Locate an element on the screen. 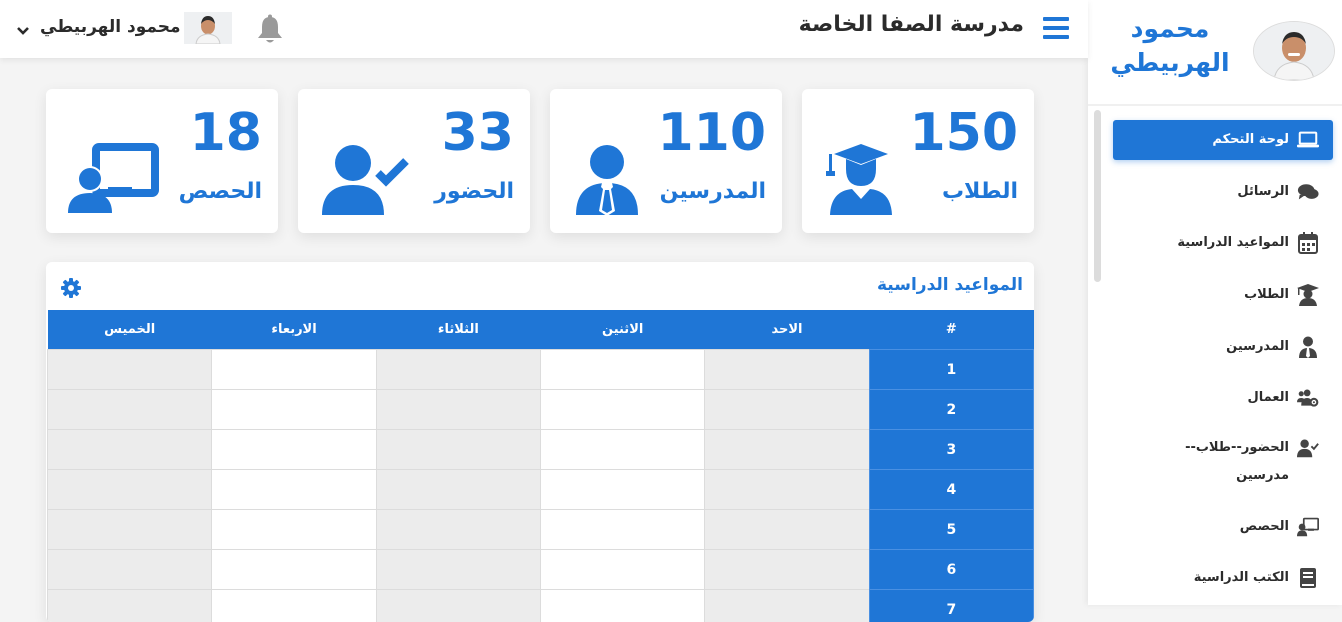 The height and width of the screenshot is (622, 1342). table-row: 7 is located at coordinates (541, 606).